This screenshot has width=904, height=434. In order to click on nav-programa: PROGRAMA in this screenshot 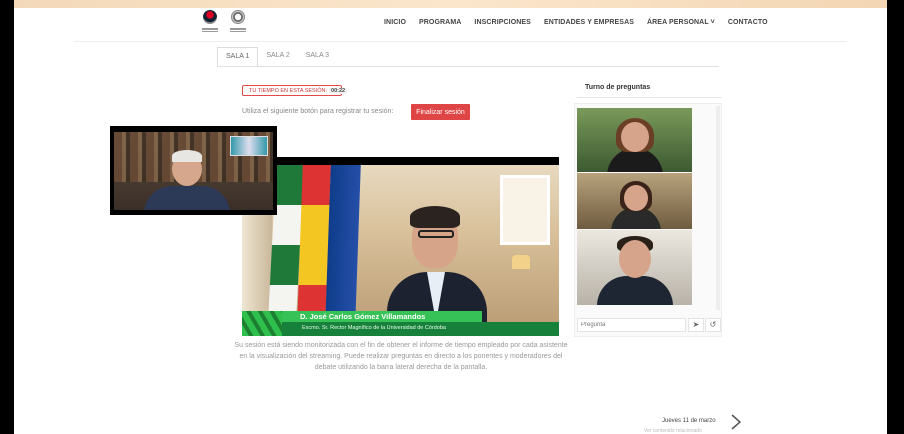, I will do `click(440, 22)`.